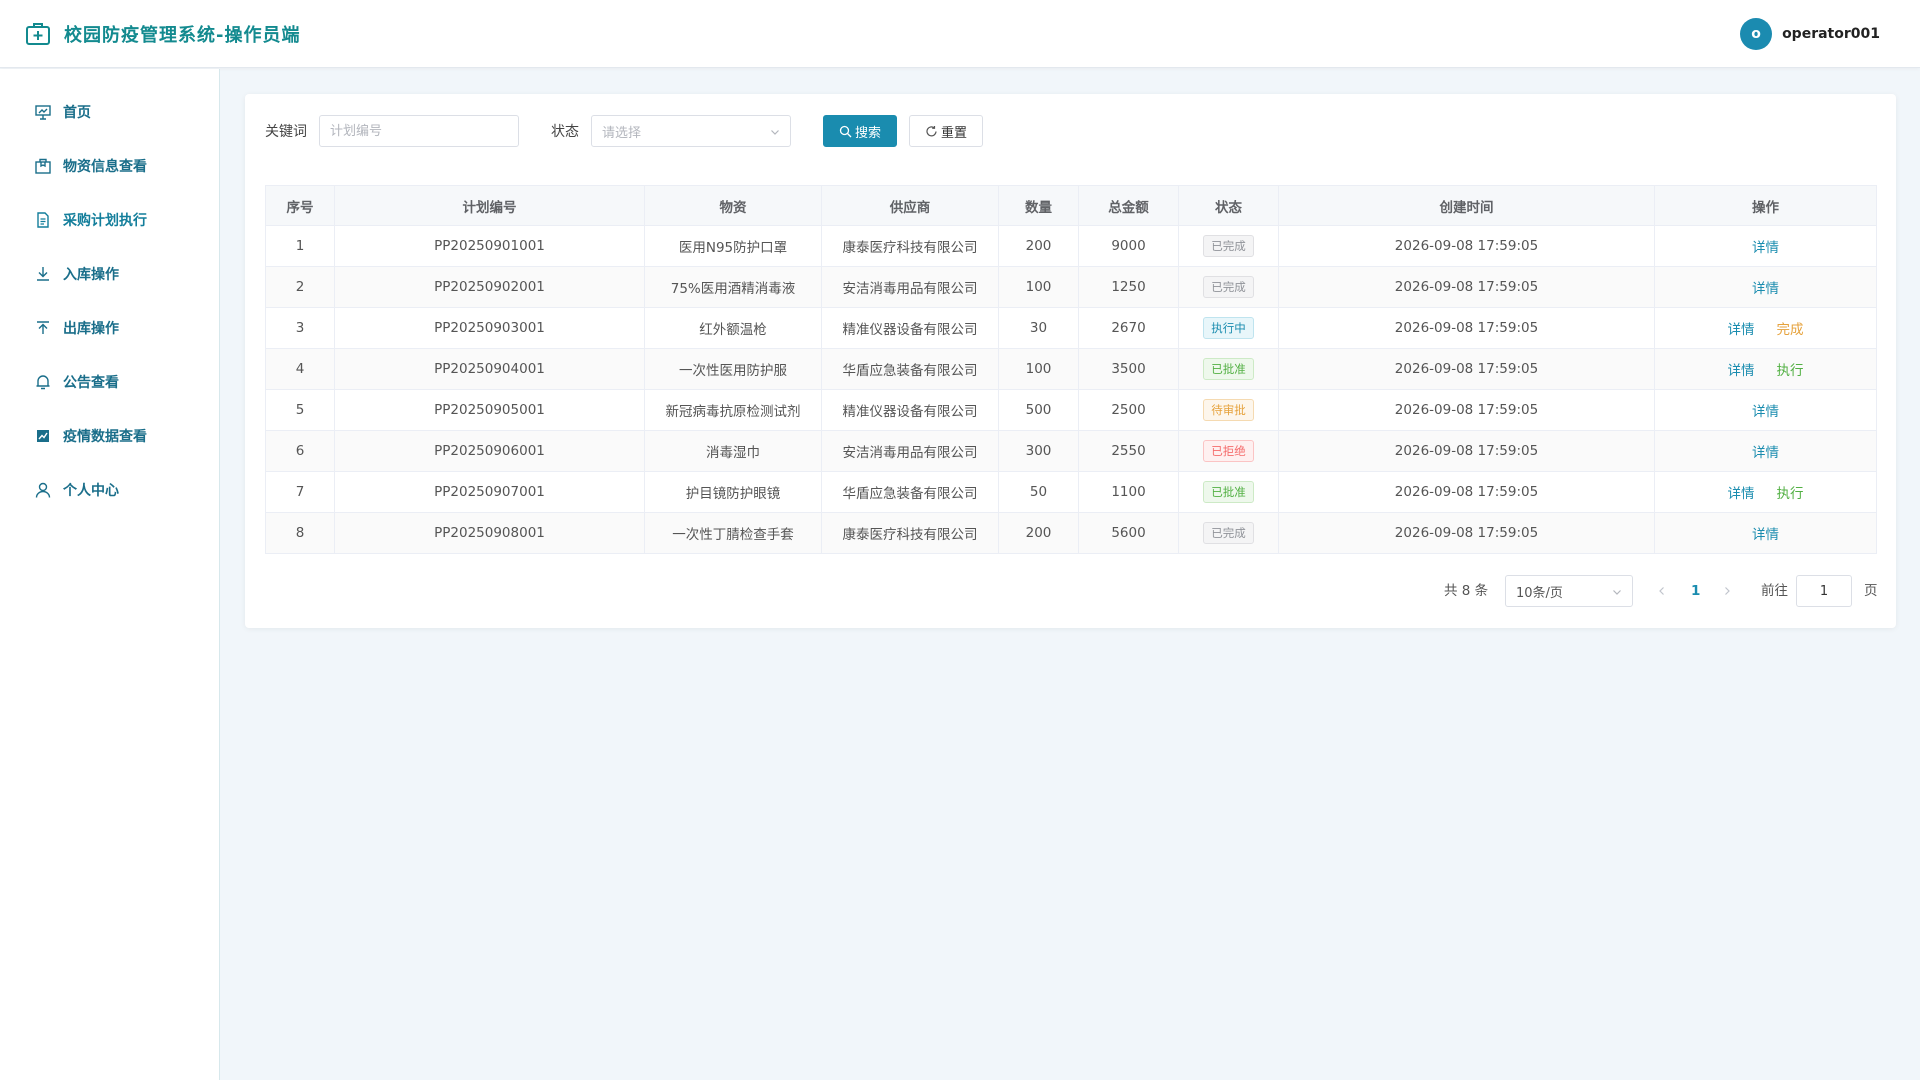  I want to click on cell-material: 一次性医用防护服, so click(733, 369).